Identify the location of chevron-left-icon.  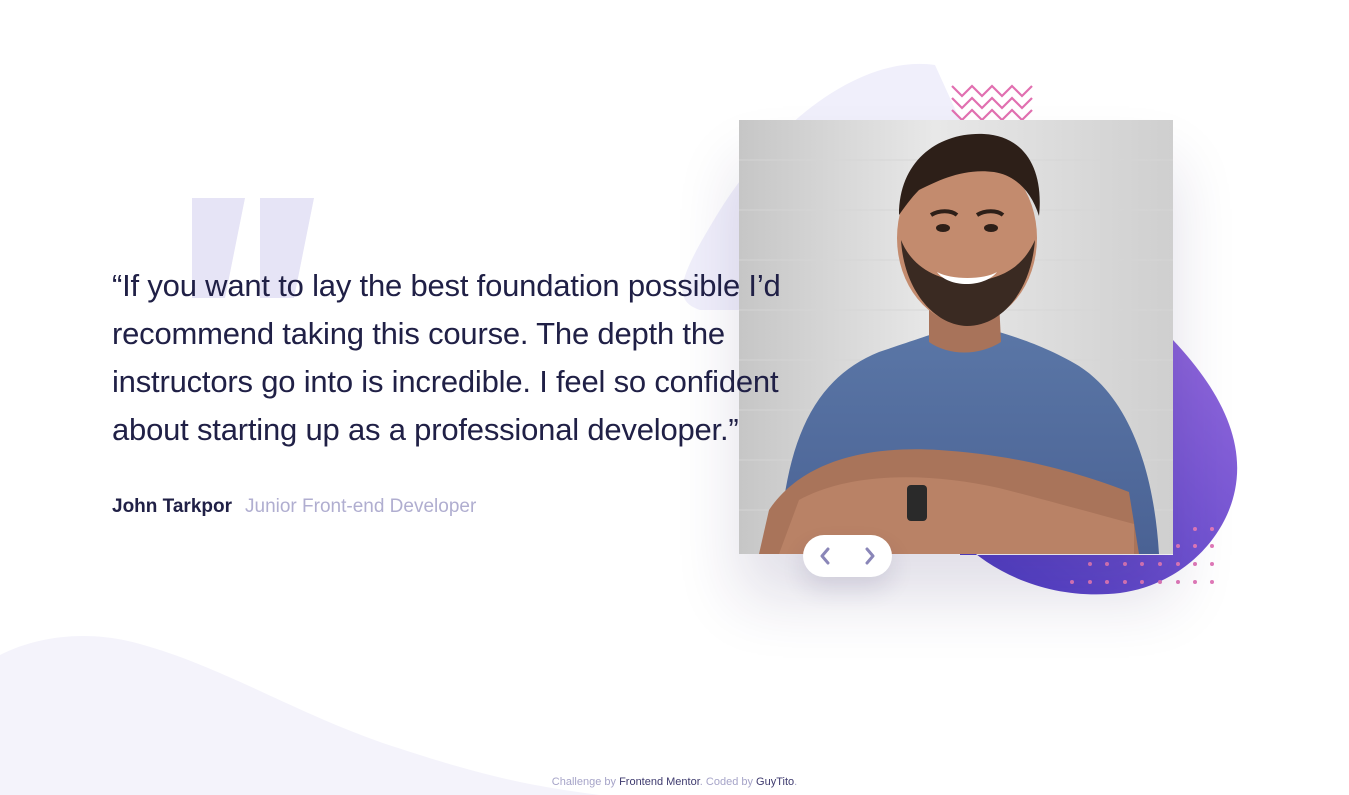
(825, 556).